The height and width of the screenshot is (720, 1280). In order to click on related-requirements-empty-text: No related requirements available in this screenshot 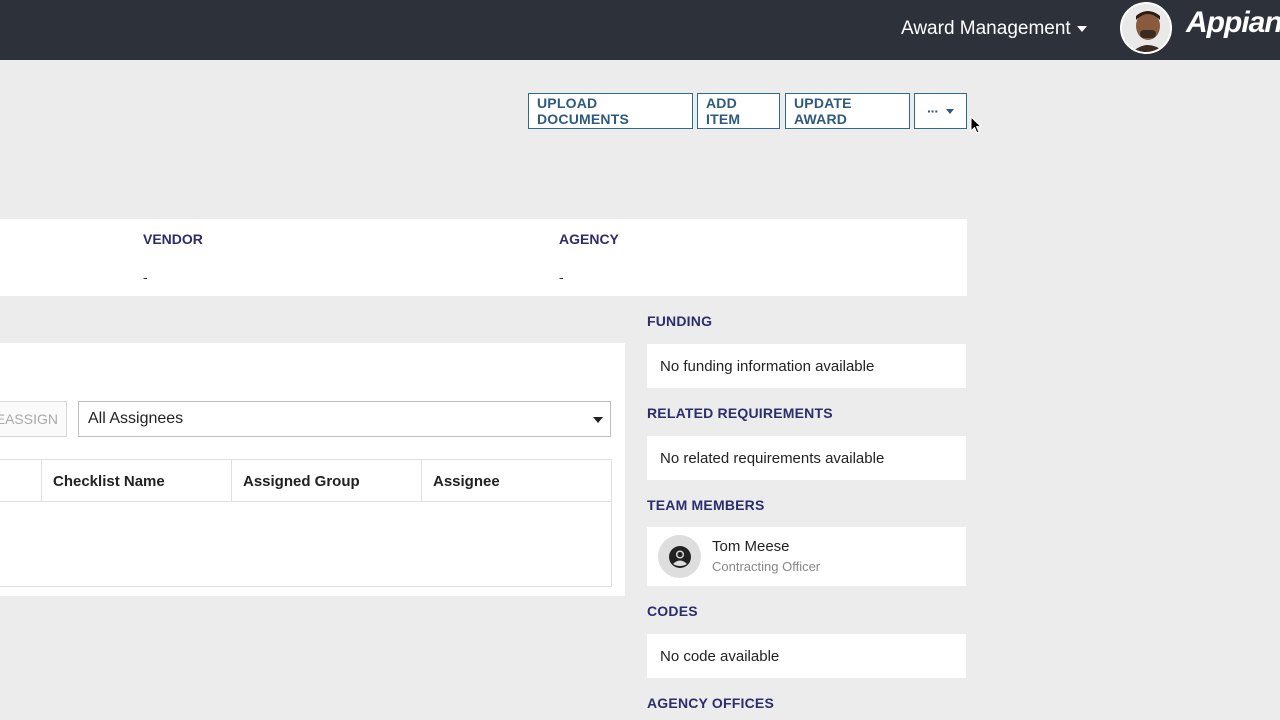, I will do `click(772, 458)`.